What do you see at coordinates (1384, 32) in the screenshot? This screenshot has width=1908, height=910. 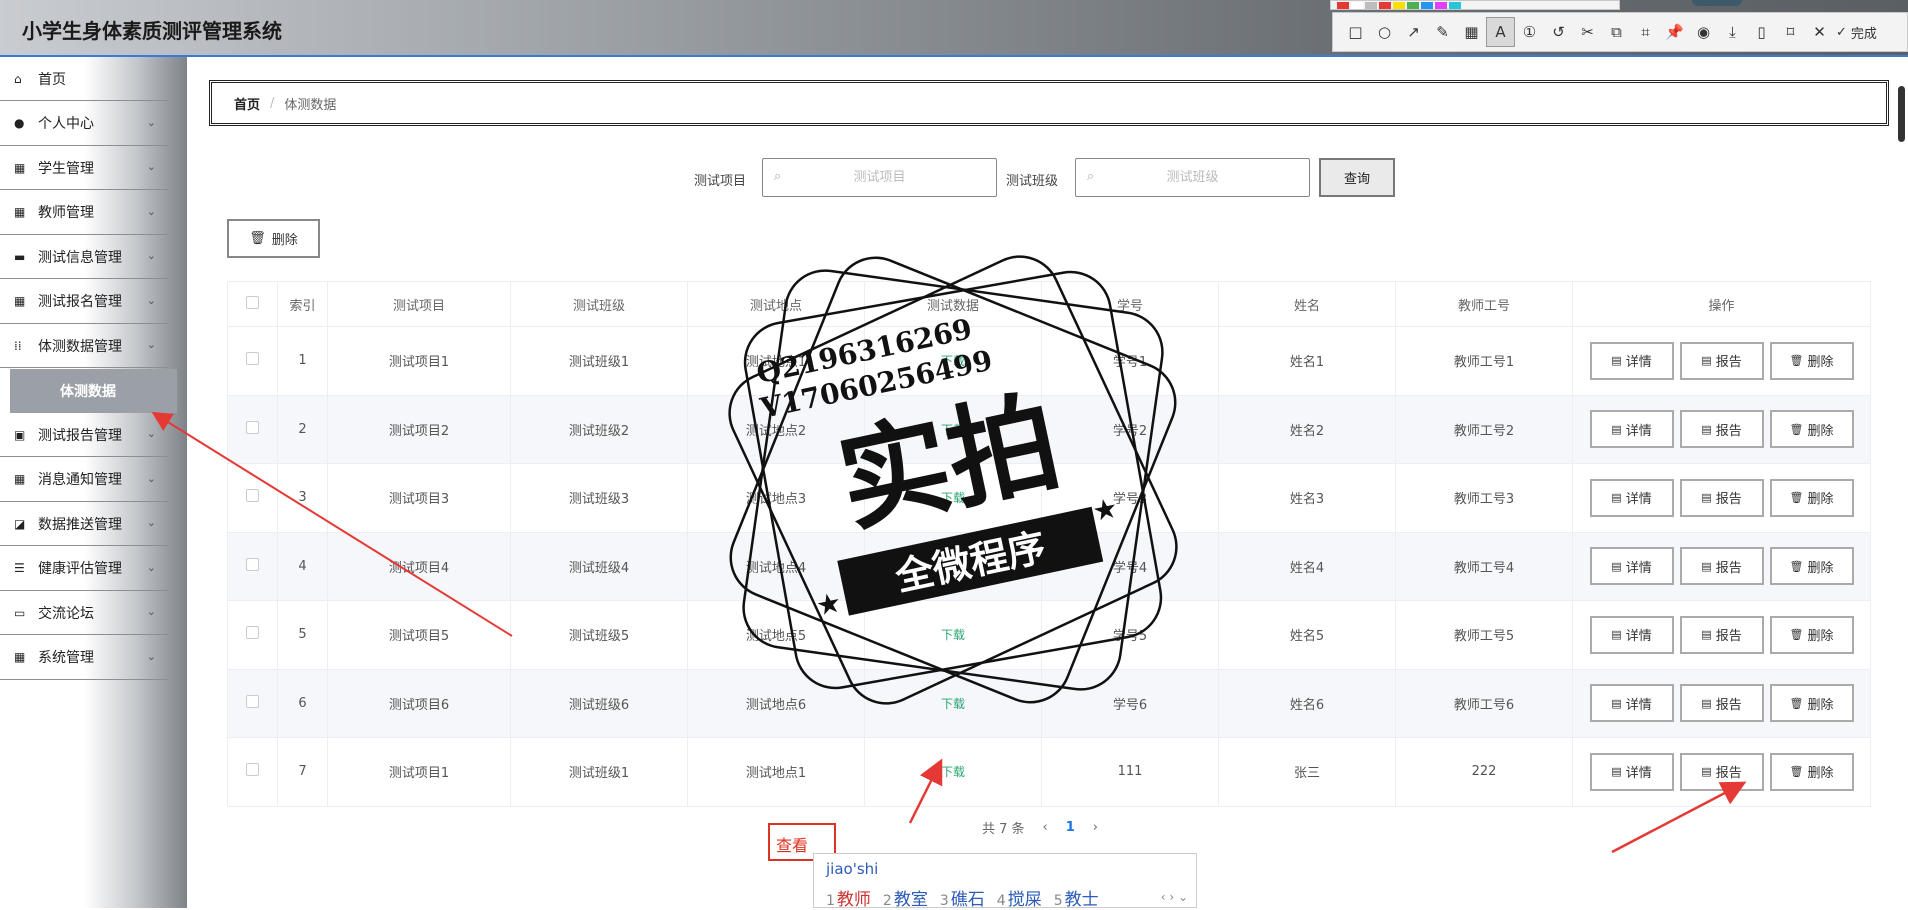 I see `ellipse-tool-icon: ○` at bounding box center [1384, 32].